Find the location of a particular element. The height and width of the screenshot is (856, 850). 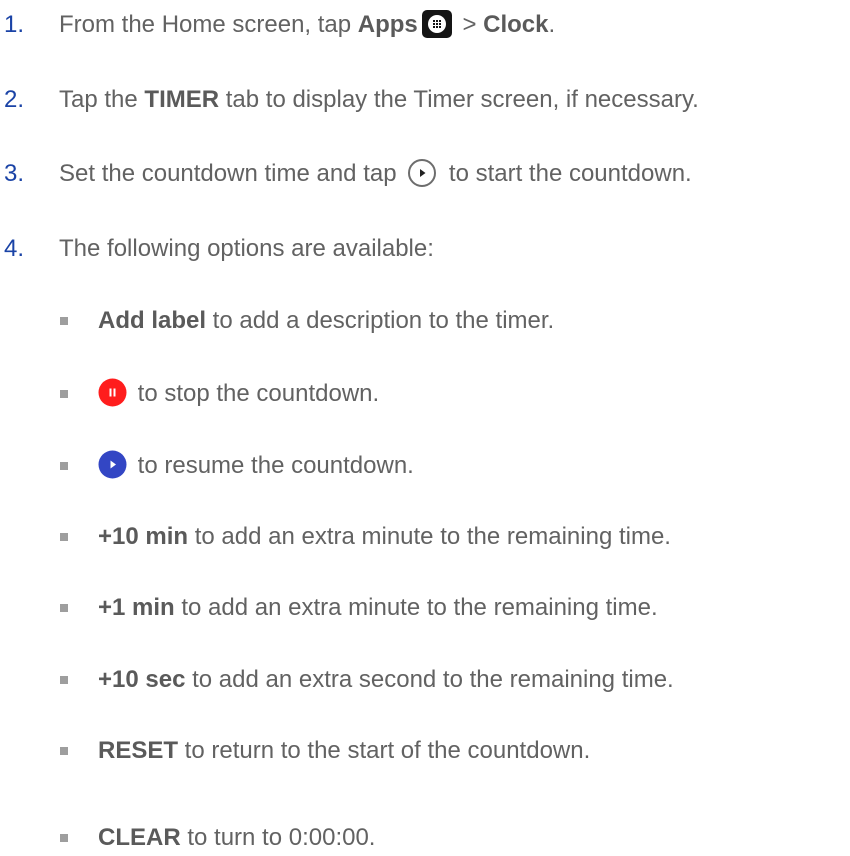

apps-label: Apps is located at coordinates (387, 24).